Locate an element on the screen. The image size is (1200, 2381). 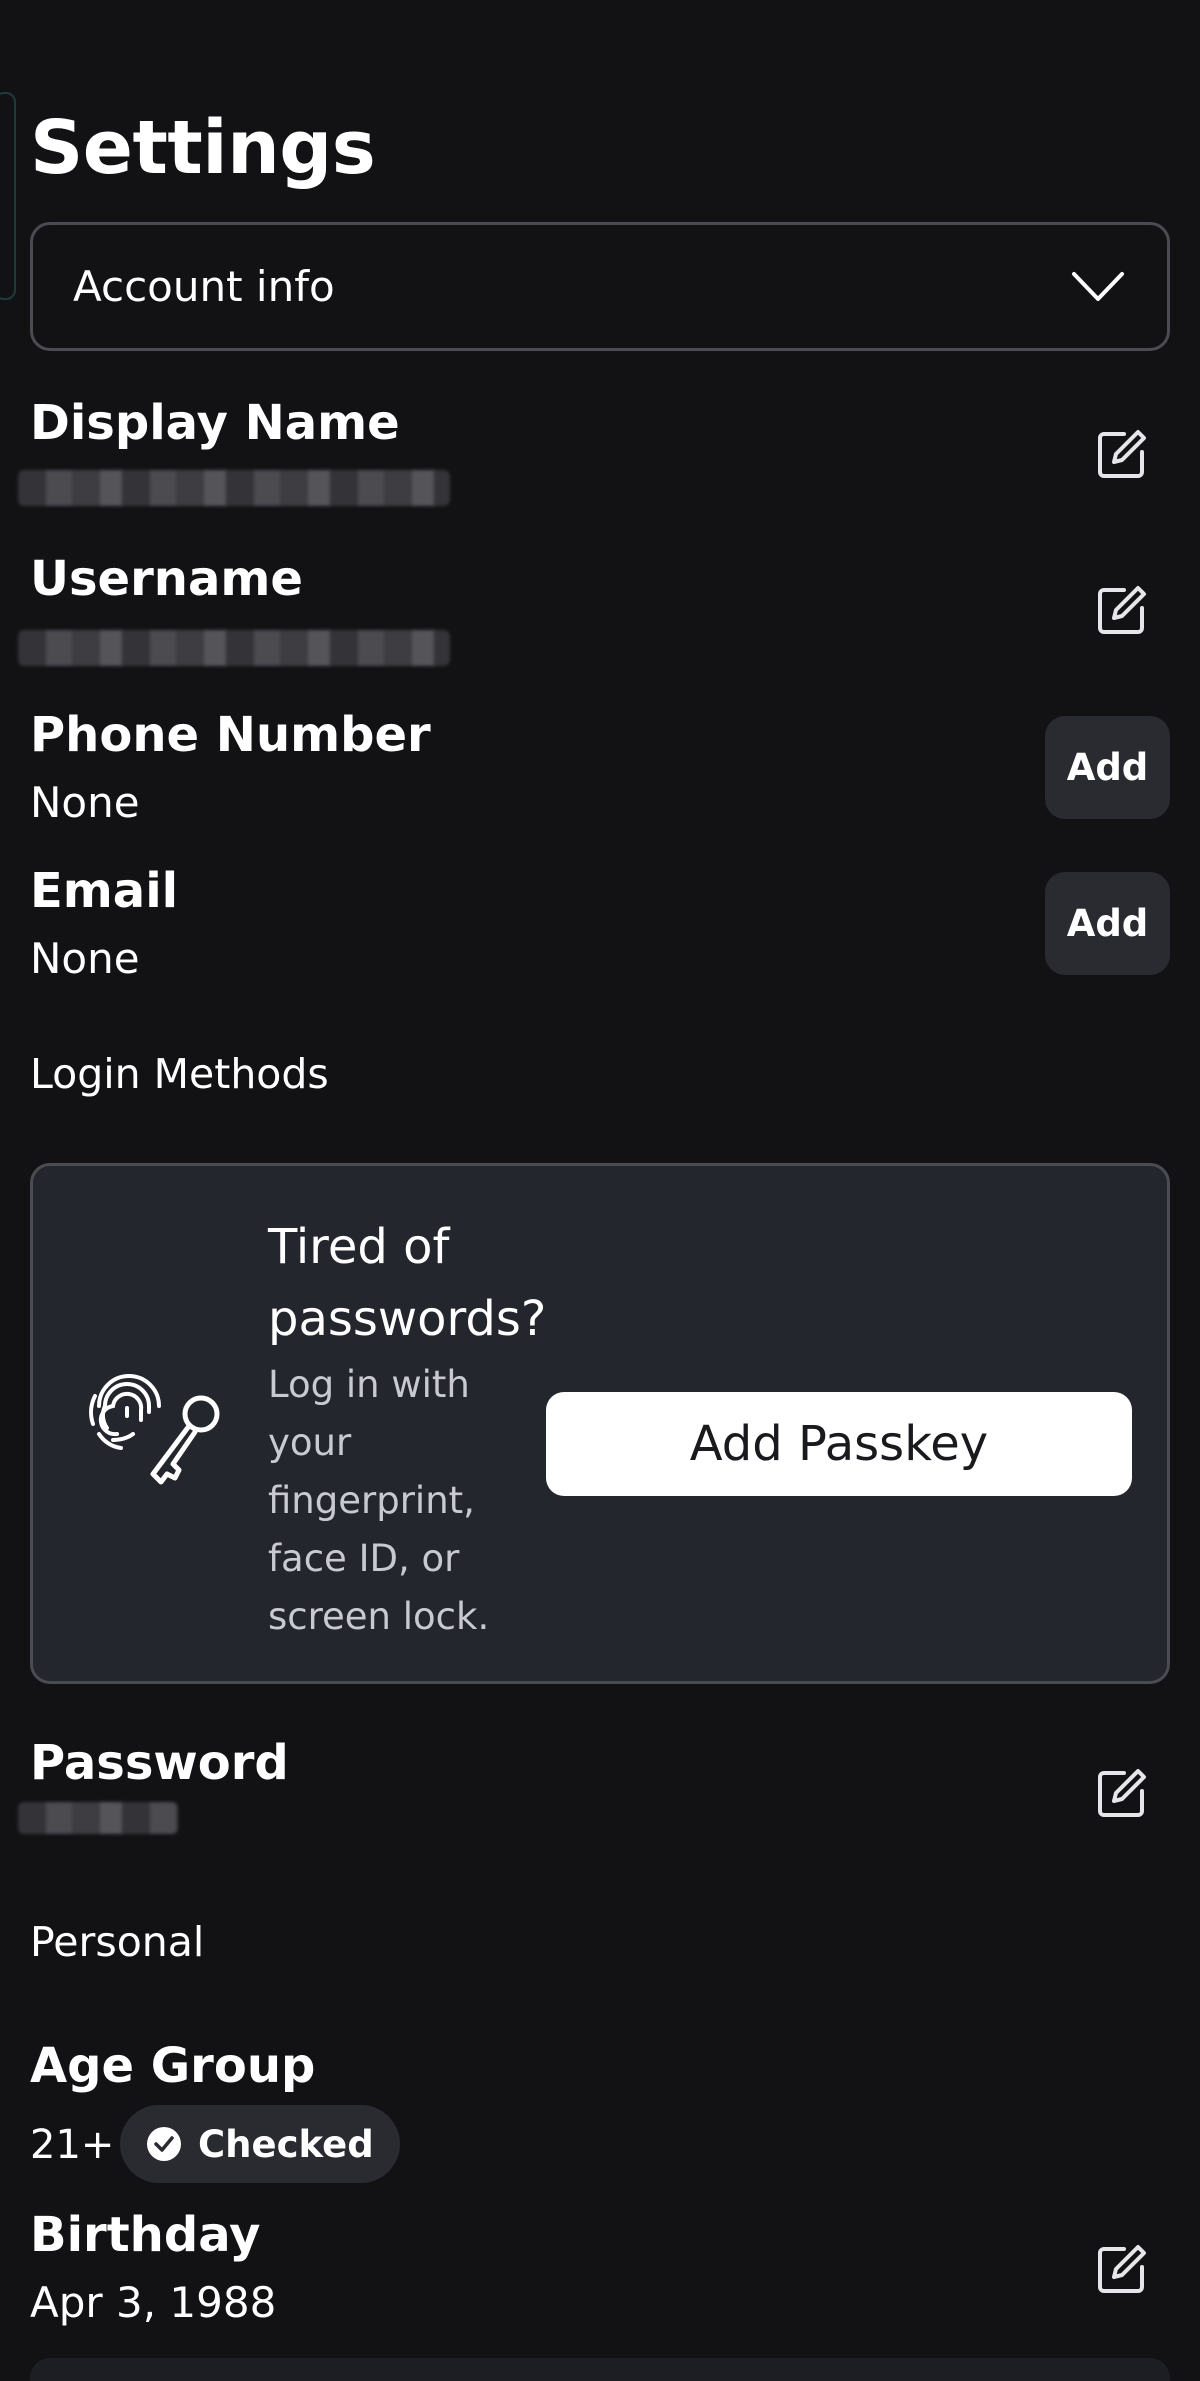
display-name-label: Display Name is located at coordinates (215, 423).